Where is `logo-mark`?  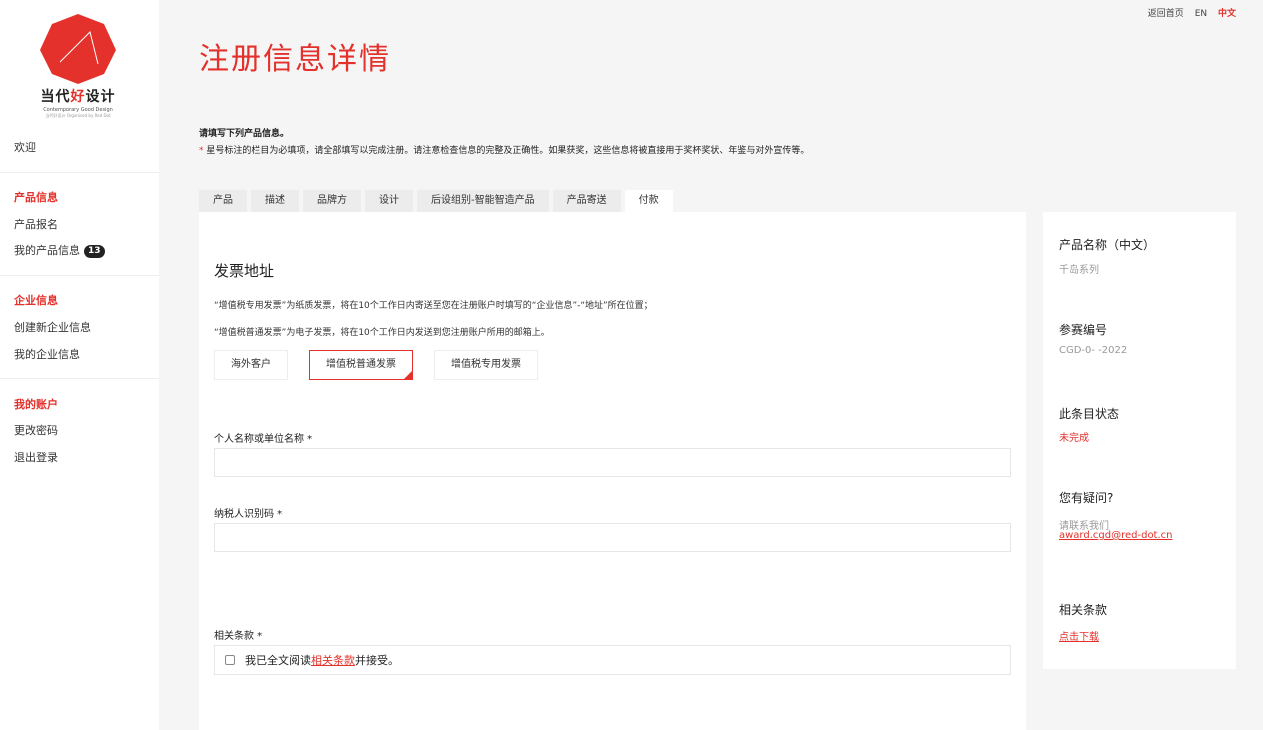 logo-mark is located at coordinates (78, 49).